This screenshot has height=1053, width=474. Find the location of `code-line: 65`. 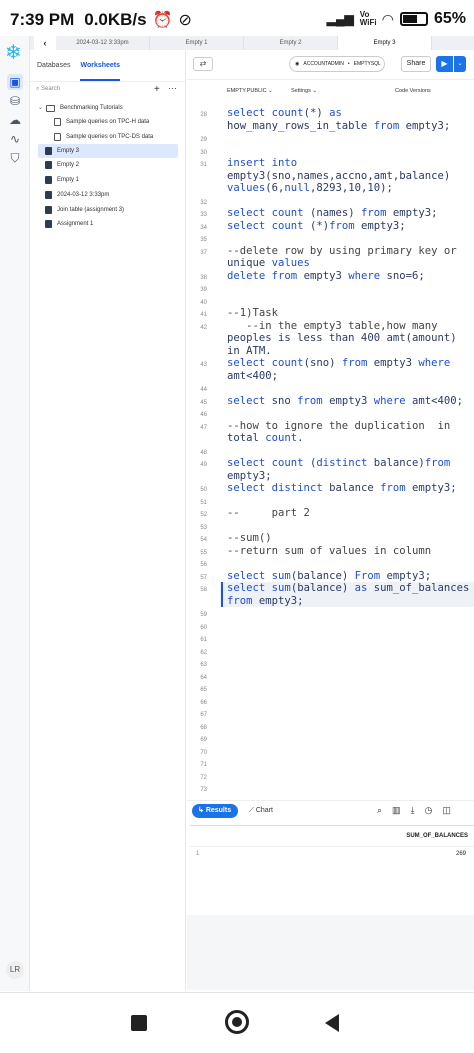

code-line: 65 is located at coordinates (330, 688).